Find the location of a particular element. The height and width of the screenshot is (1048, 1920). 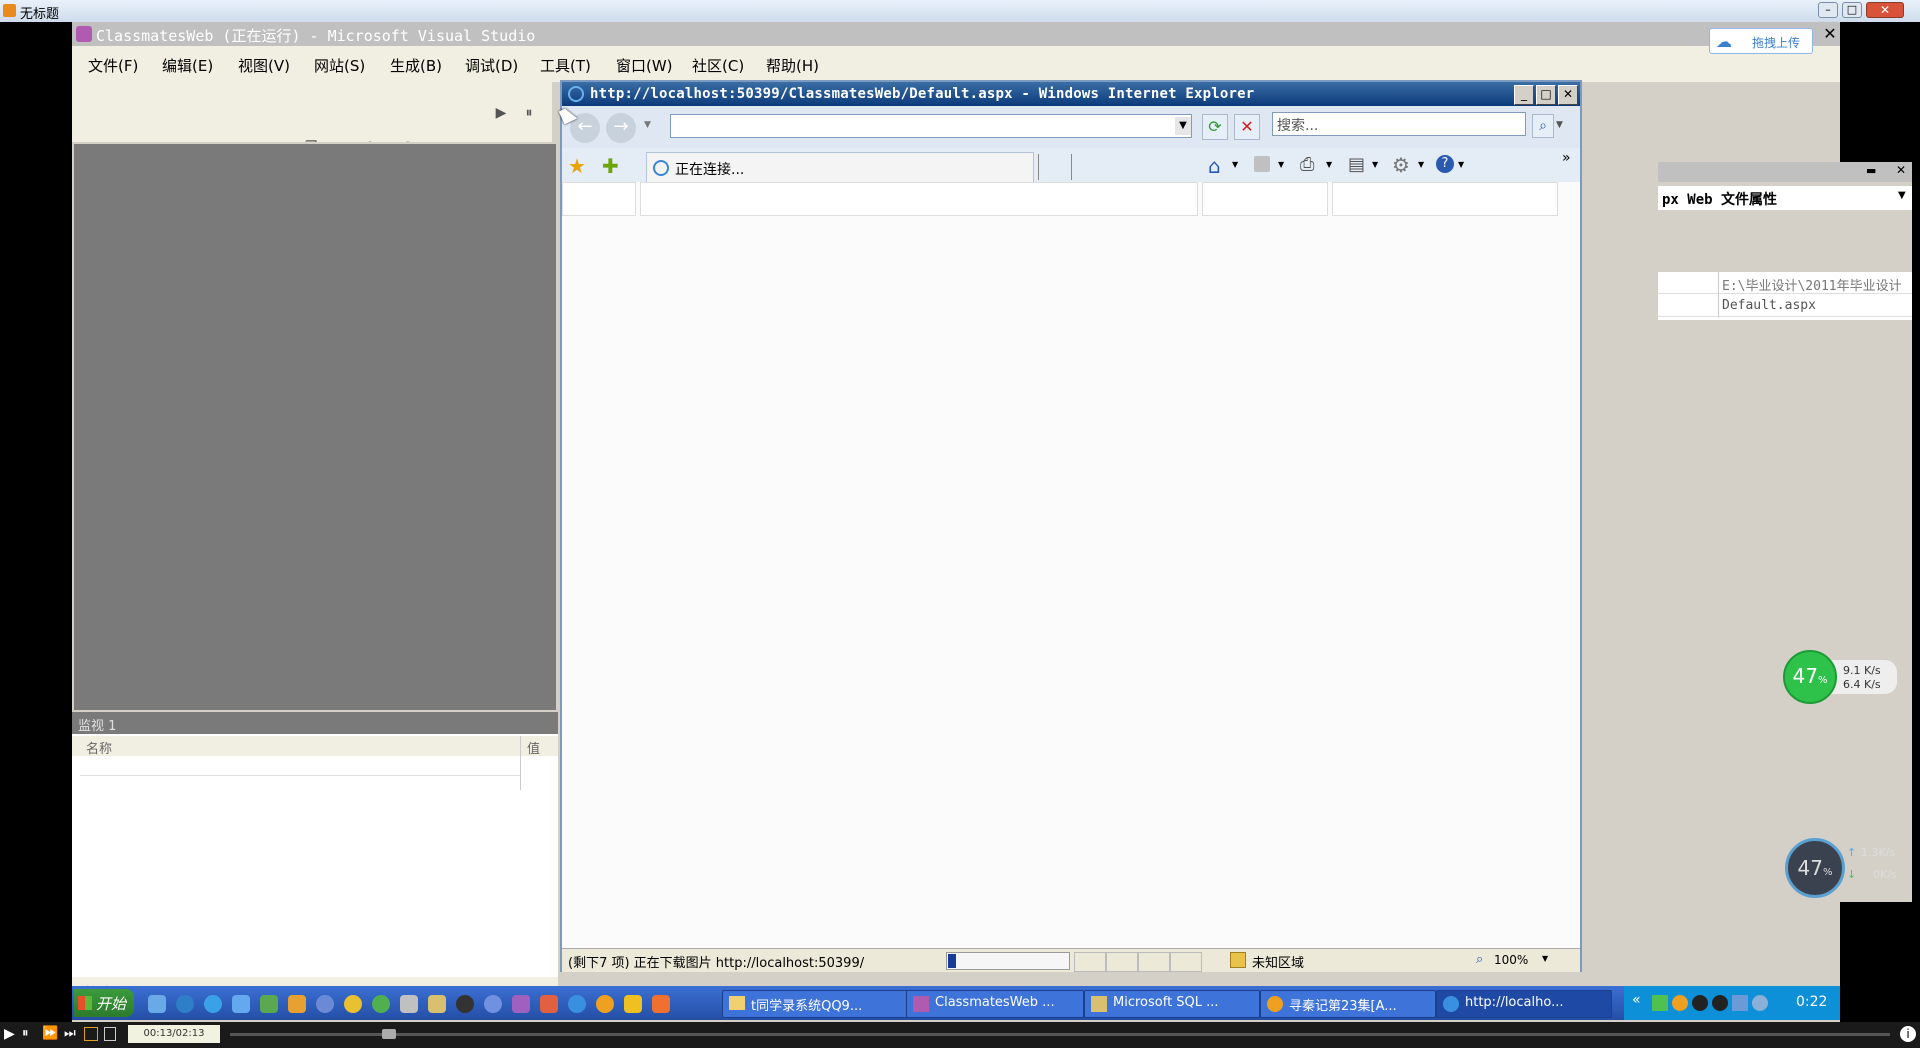

tray-qq-icon is located at coordinates (1700, 1003).